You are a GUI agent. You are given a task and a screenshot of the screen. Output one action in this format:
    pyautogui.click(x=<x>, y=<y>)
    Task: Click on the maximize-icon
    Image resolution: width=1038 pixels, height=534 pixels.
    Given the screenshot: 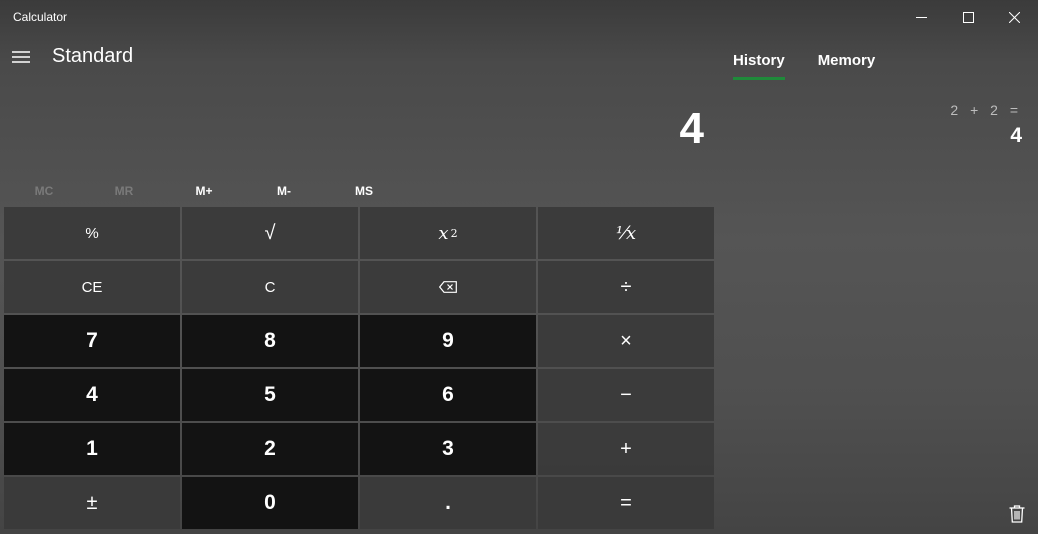 What is the action you would take?
    pyautogui.click(x=968, y=17)
    